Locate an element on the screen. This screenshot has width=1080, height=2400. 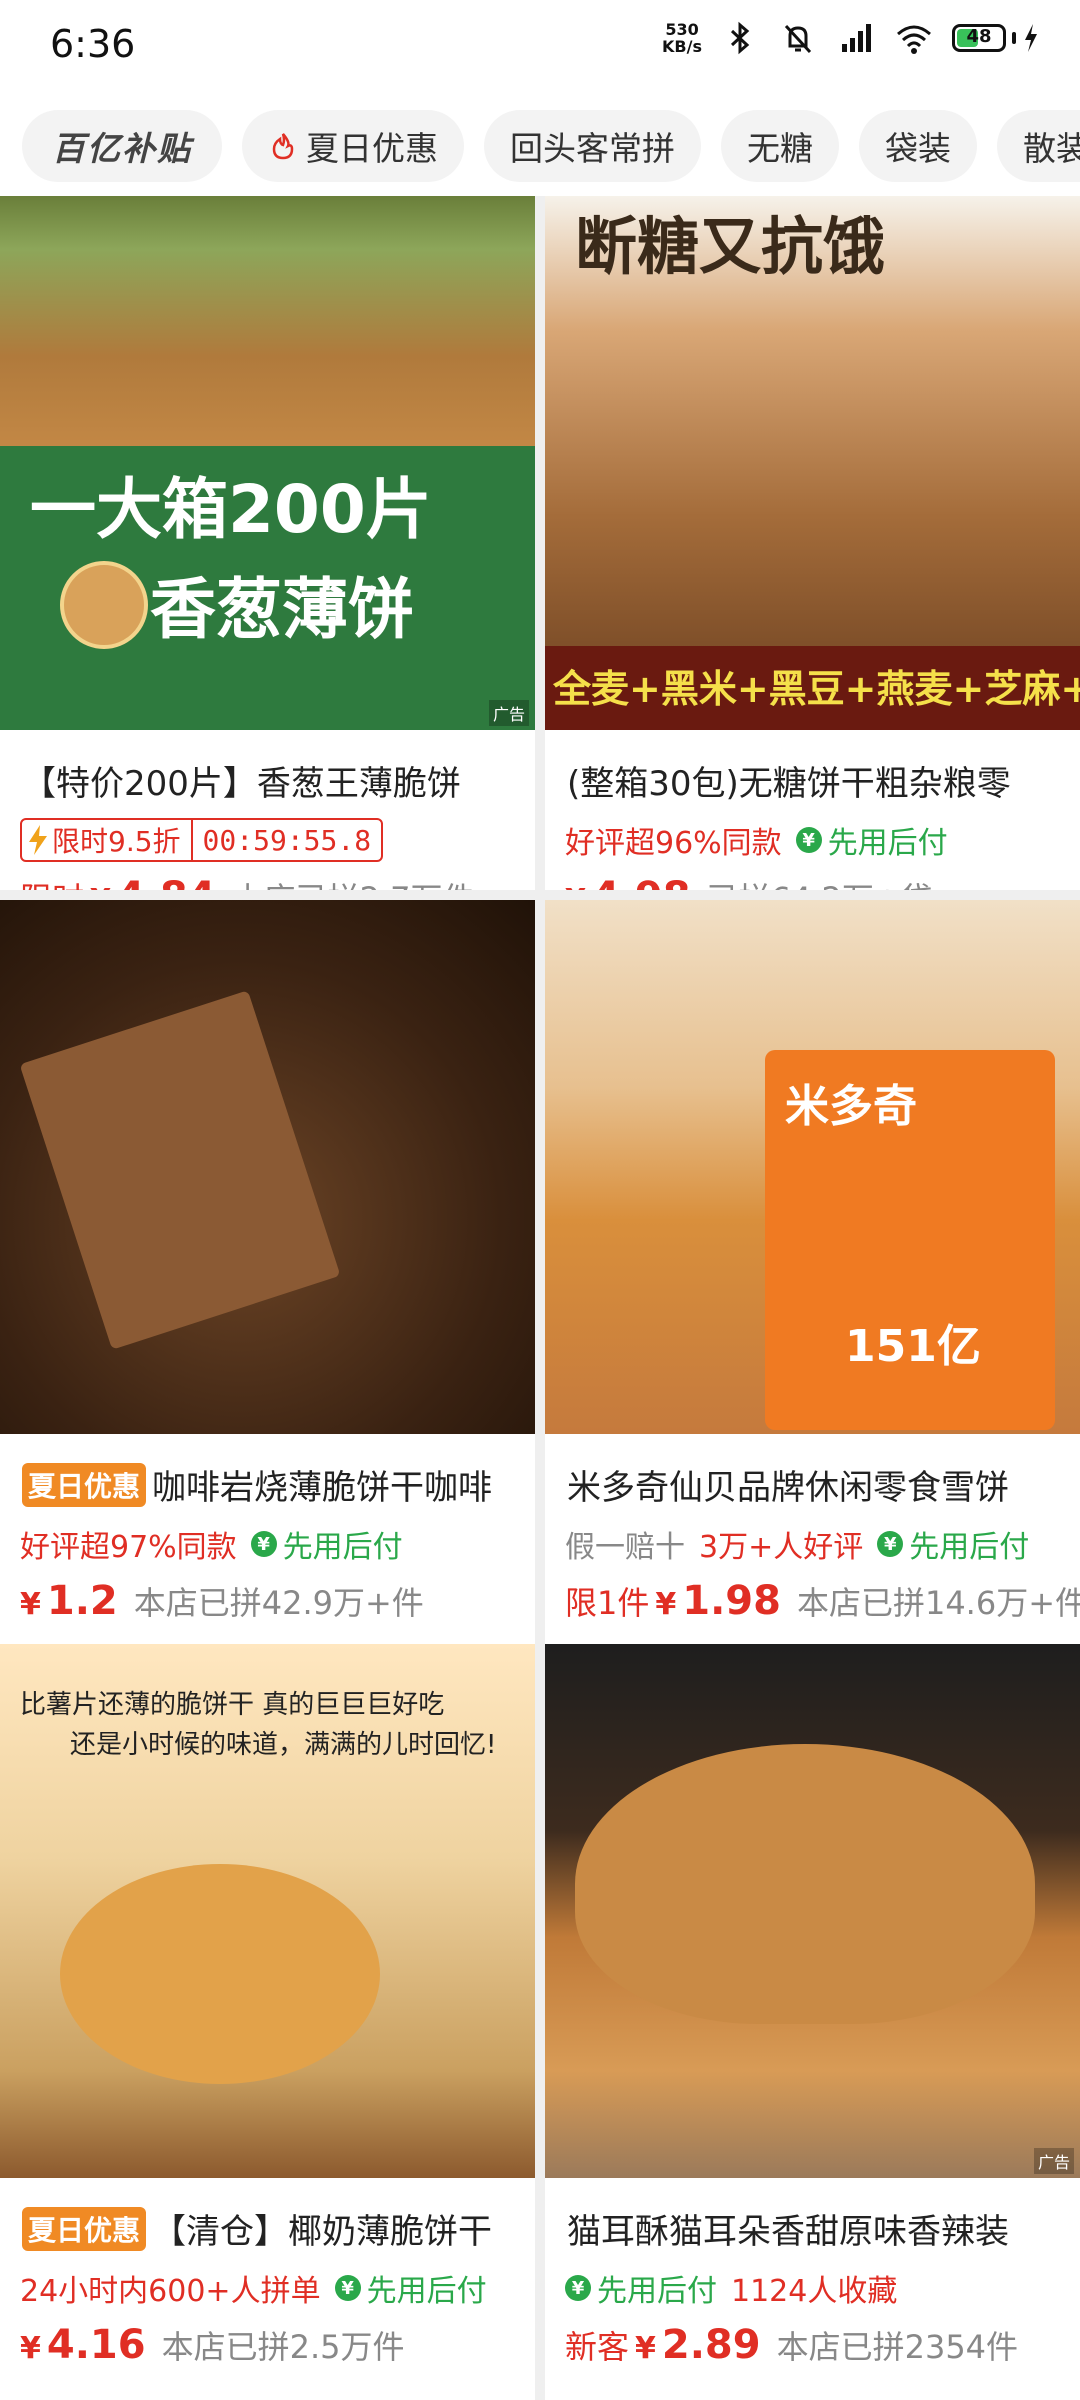
product-title: 夏日优惠 【清仓】椰奶薄脆饼干 is located at coordinates (271, 2228).